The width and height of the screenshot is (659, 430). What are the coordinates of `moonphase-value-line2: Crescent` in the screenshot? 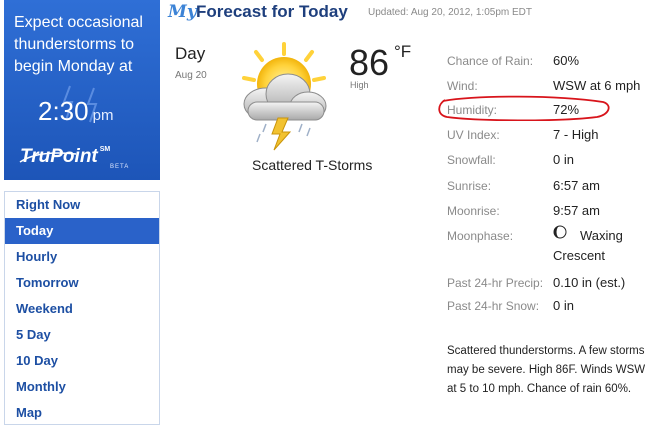 It's located at (579, 255).